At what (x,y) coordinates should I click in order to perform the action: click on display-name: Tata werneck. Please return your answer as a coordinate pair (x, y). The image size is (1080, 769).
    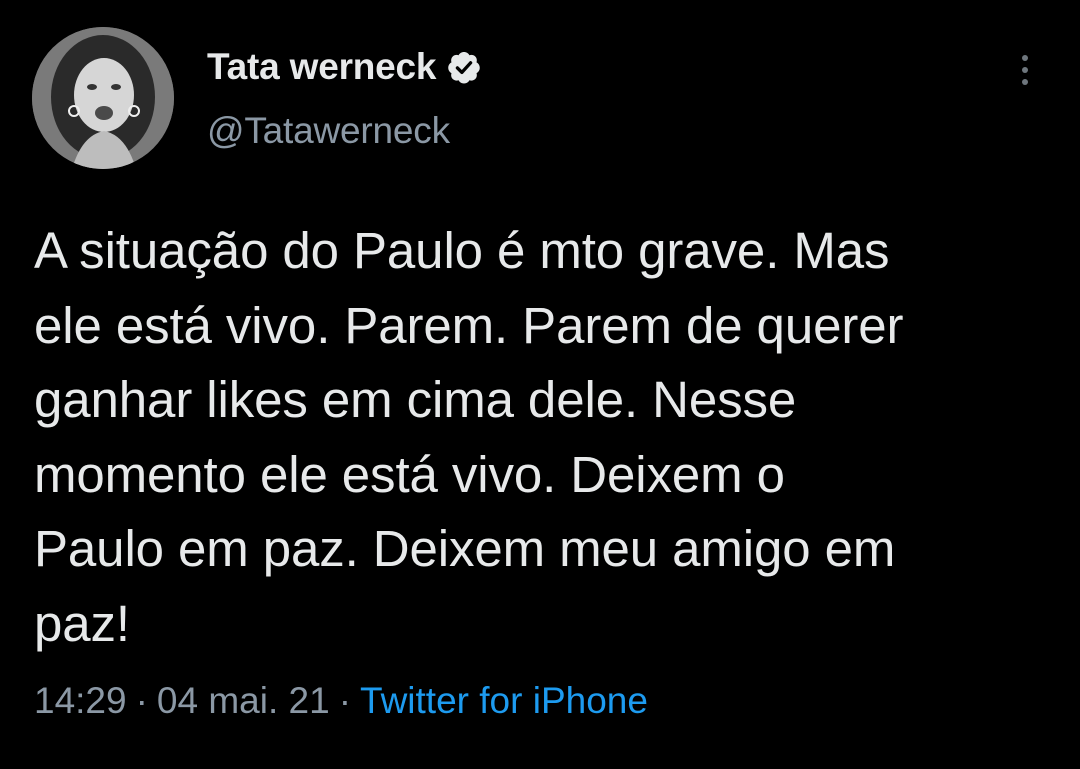
    Looking at the image, I should click on (322, 67).